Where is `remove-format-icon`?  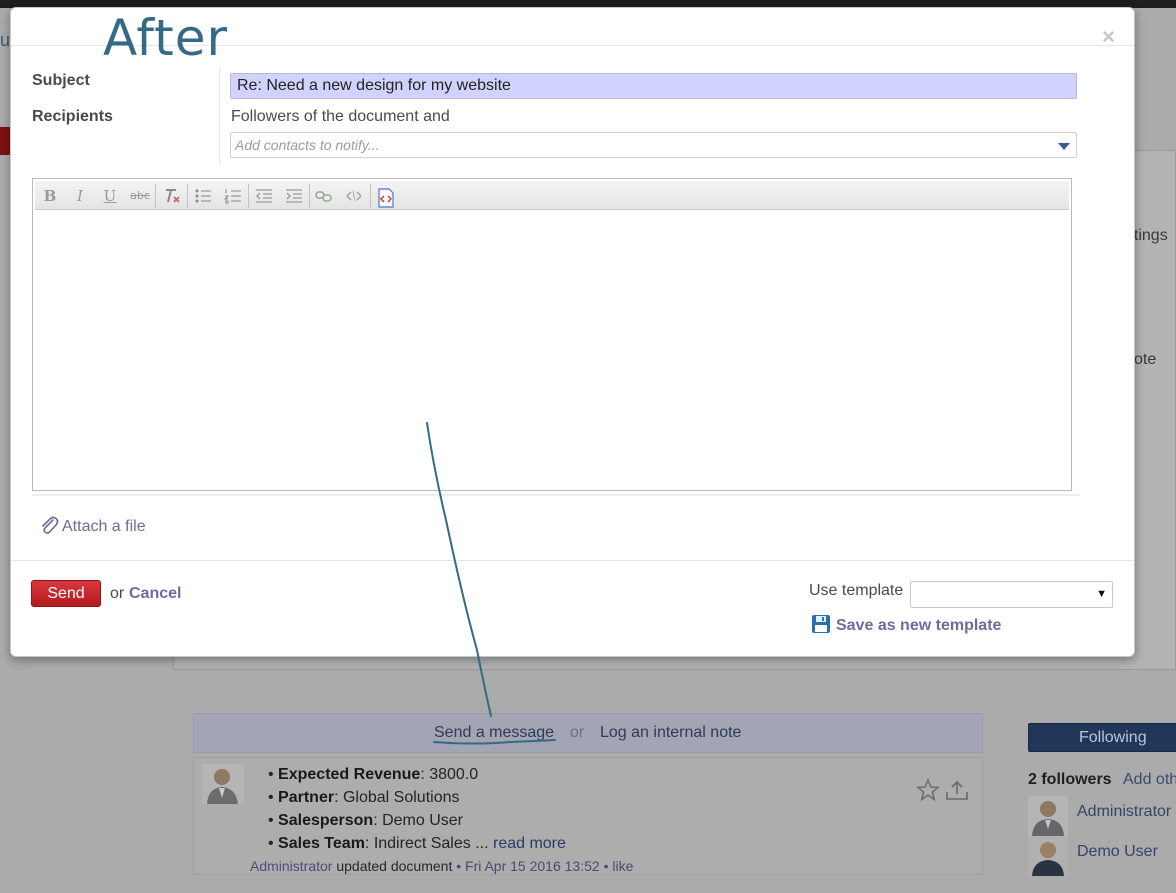
remove-format-icon is located at coordinates (172, 196).